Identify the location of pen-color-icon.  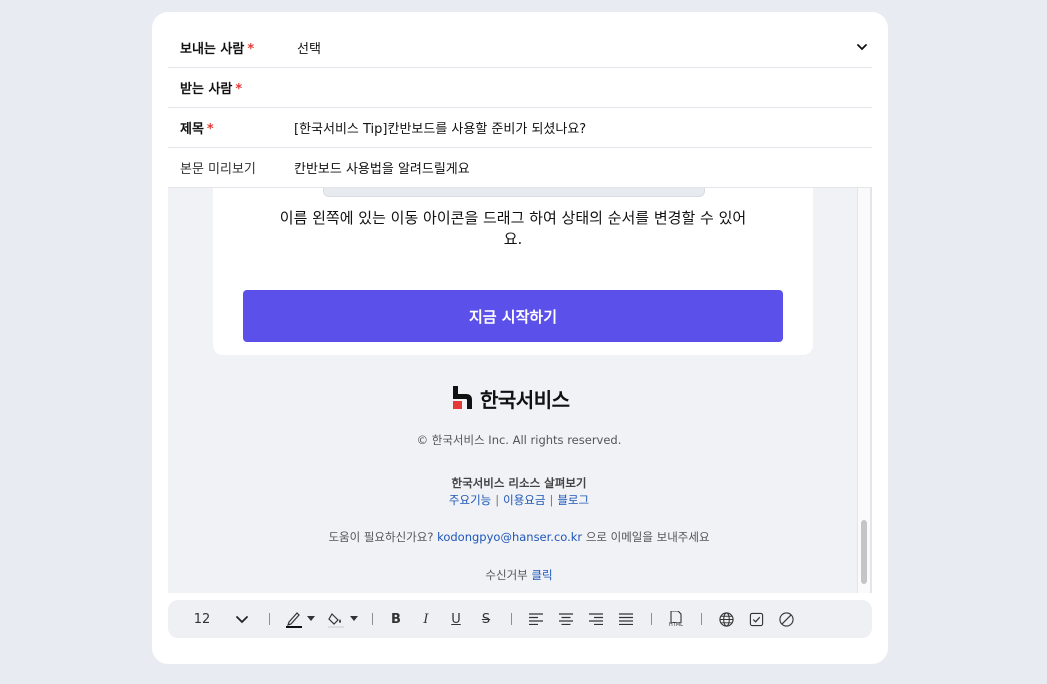
(294, 620).